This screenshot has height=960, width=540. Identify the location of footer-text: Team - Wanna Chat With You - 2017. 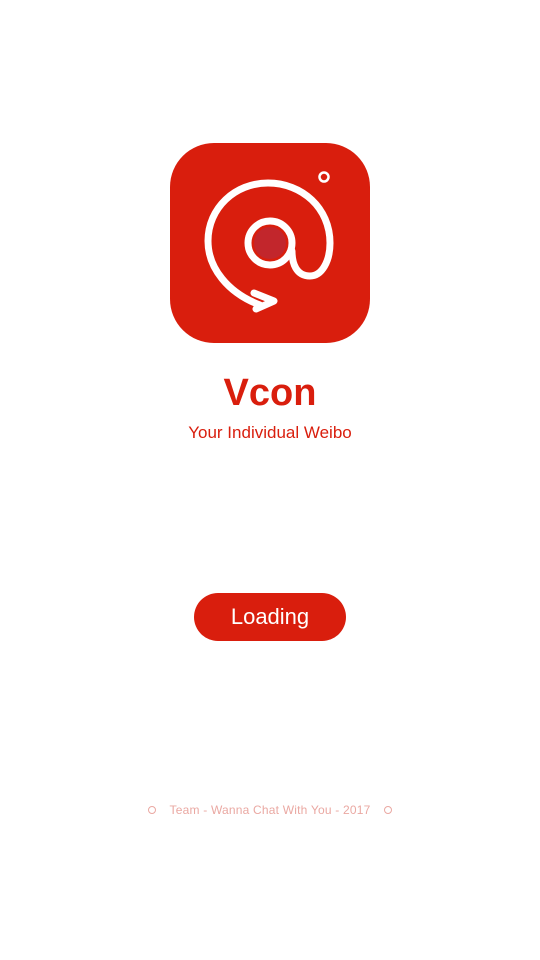
(270, 810).